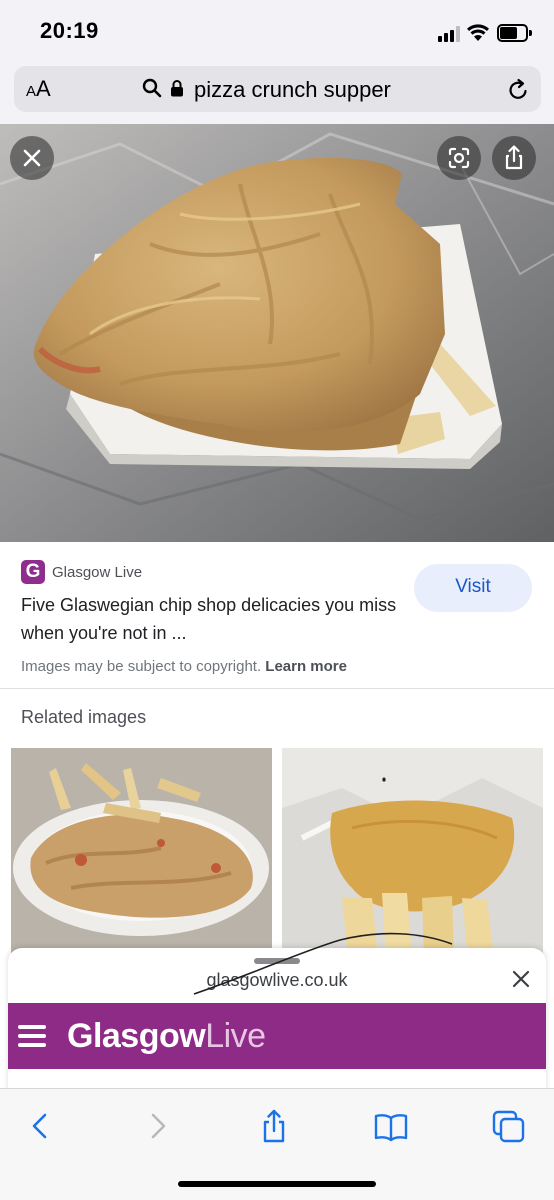 Image resolution: width=554 pixels, height=1200 pixels. I want to click on drag-handle, so click(277, 961).